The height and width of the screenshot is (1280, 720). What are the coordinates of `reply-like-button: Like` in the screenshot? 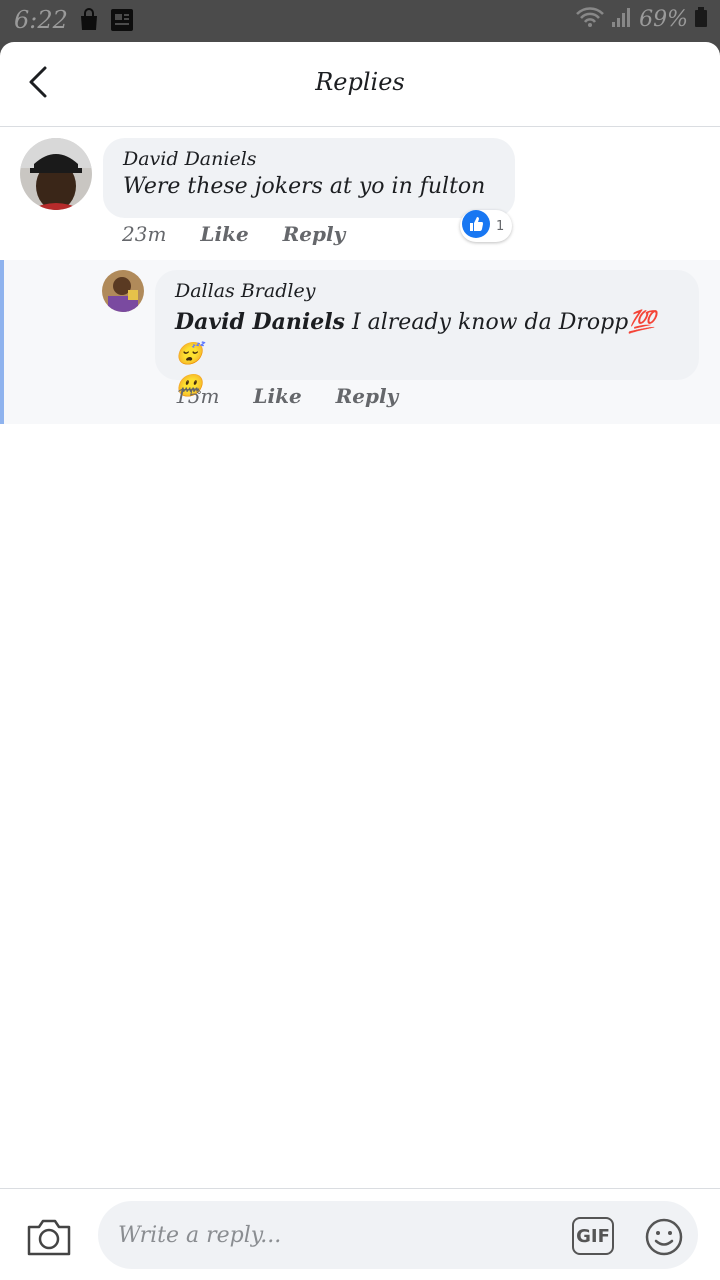 It's located at (277, 396).